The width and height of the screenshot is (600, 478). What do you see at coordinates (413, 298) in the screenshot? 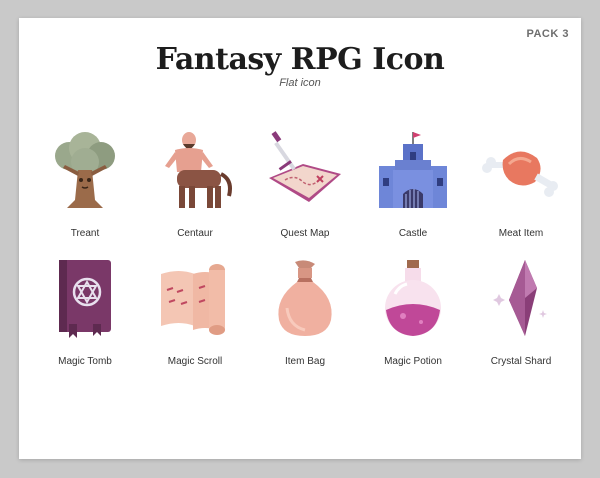
I see `potion-icon` at bounding box center [413, 298].